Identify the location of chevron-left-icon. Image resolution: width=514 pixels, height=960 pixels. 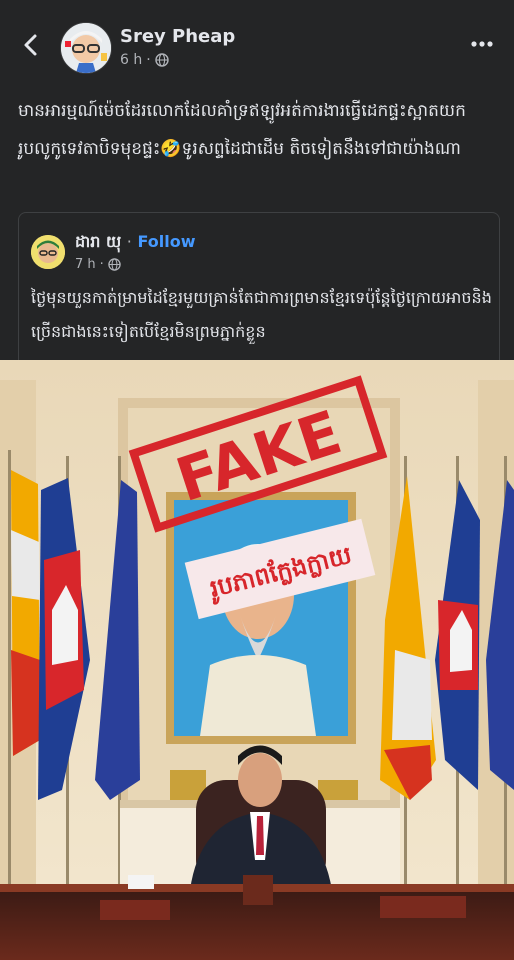
(30, 45).